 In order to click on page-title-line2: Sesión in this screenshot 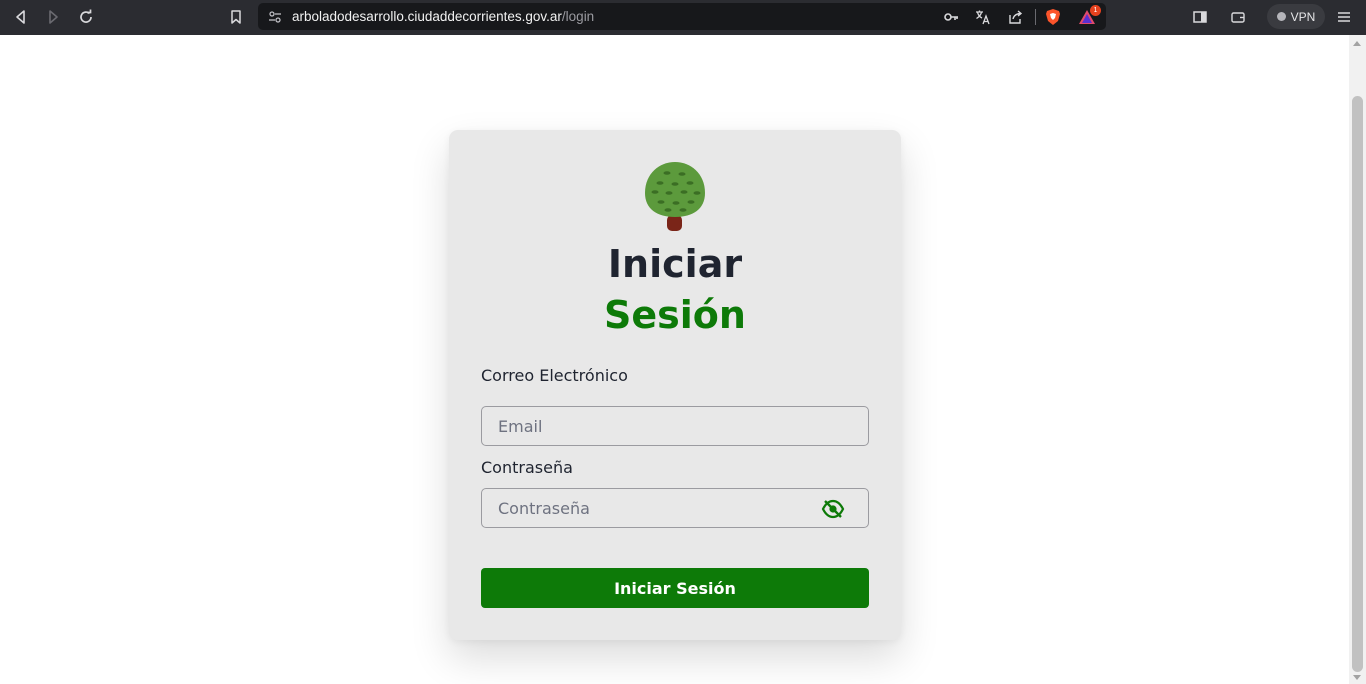, I will do `click(675, 315)`.